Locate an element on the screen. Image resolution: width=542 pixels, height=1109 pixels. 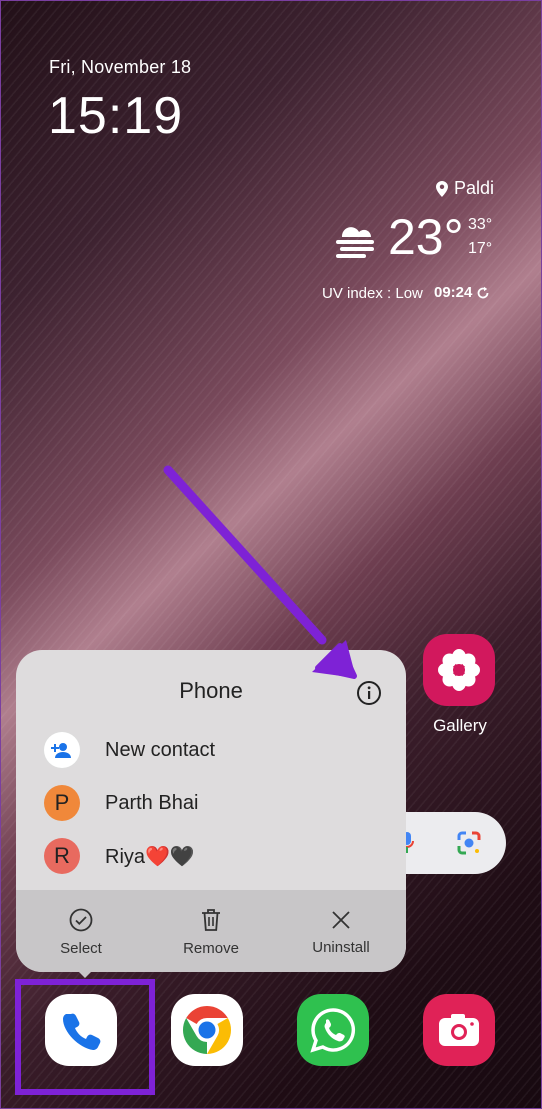
shortcut-contact-riya: R Riya❤️🖤 is located at coordinates (119, 856).